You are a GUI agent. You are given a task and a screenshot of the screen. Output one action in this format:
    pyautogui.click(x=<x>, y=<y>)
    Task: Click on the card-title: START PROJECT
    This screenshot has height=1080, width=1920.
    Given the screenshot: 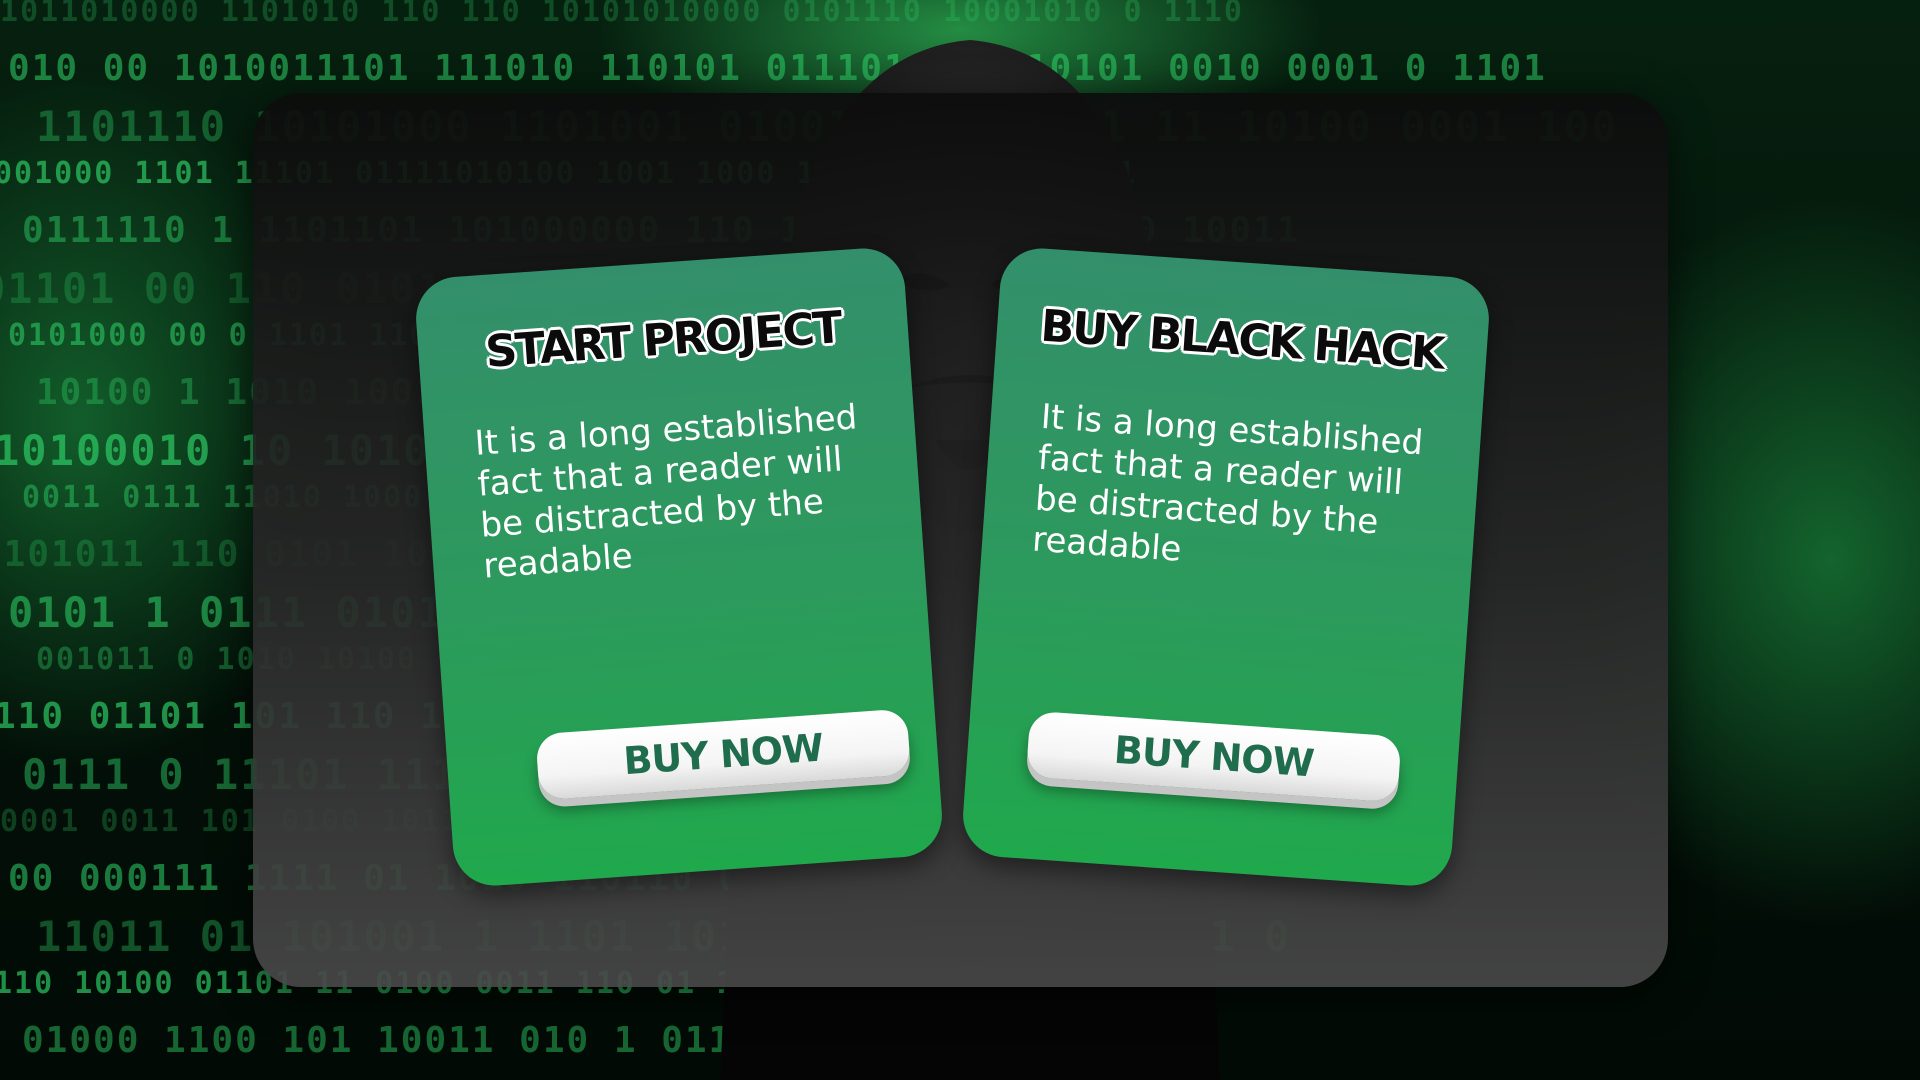 What is the action you would take?
    pyautogui.click(x=663, y=340)
    